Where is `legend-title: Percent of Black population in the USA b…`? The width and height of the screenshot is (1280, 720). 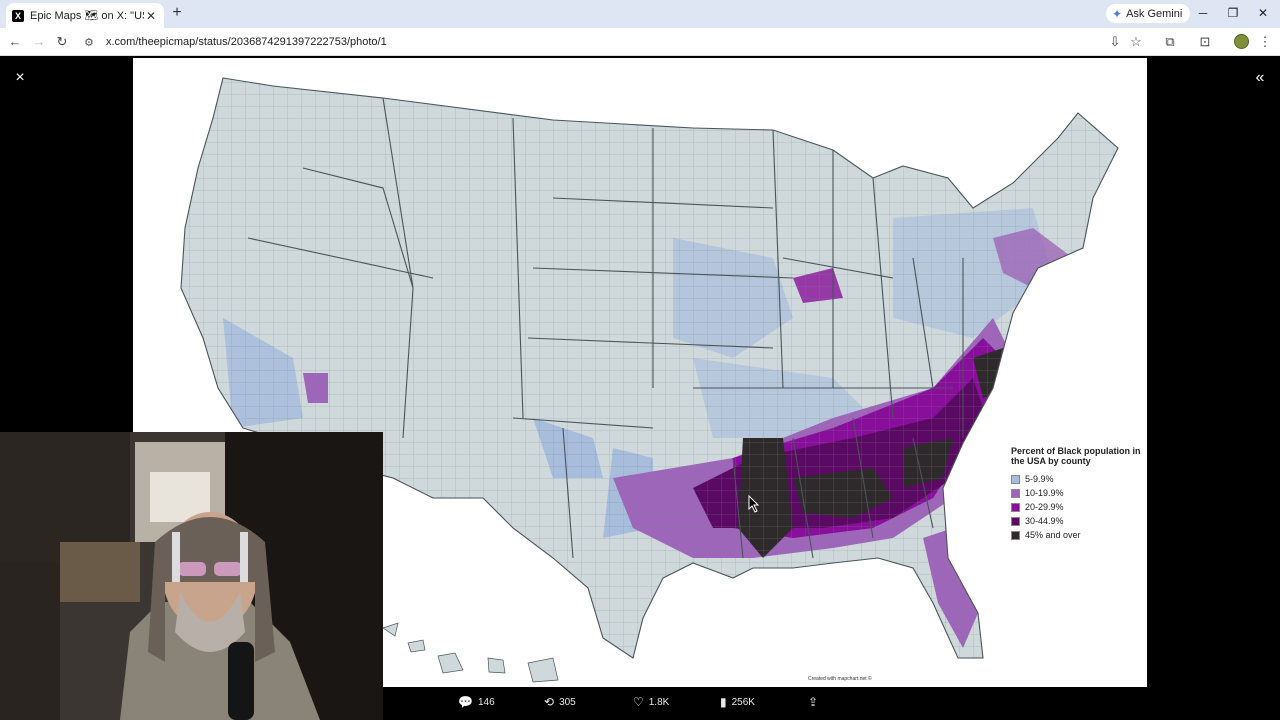 legend-title: Percent of Black population in the USA b… is located at coordinates (1076, 456).